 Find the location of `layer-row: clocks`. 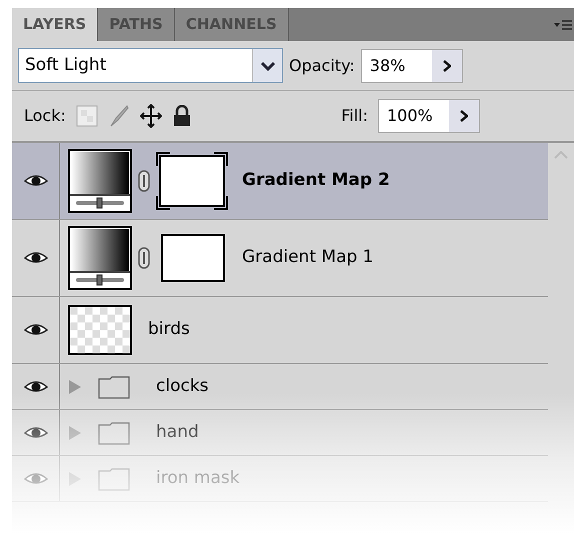

layer-row: clocks is located at coordinates (280, 387).